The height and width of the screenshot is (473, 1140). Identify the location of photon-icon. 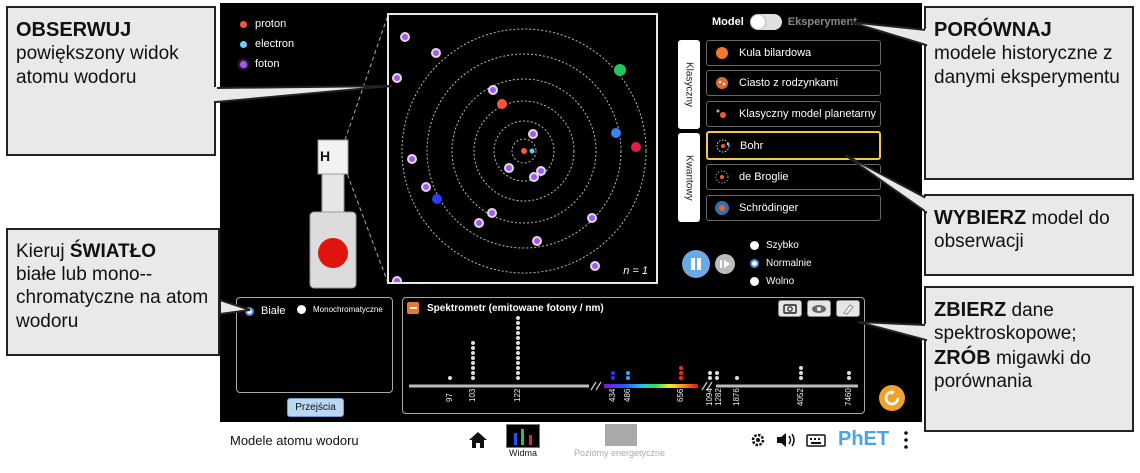
(243, 64).